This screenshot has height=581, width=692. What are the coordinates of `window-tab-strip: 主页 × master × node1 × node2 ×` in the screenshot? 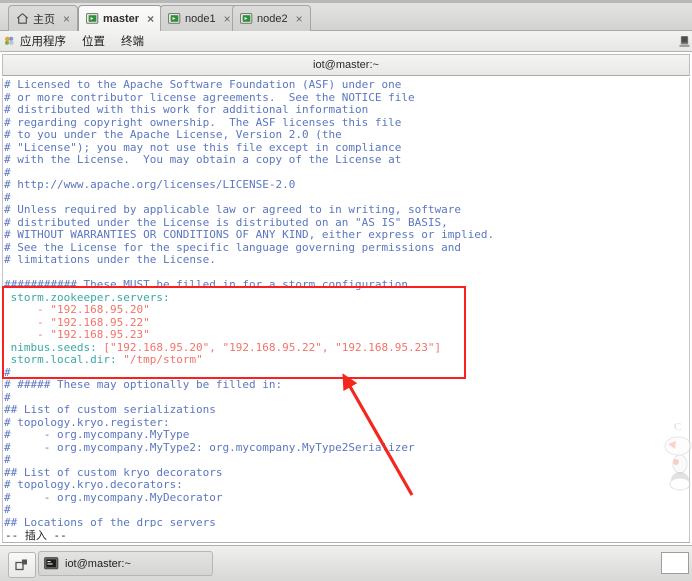 It's located at (346, 15).